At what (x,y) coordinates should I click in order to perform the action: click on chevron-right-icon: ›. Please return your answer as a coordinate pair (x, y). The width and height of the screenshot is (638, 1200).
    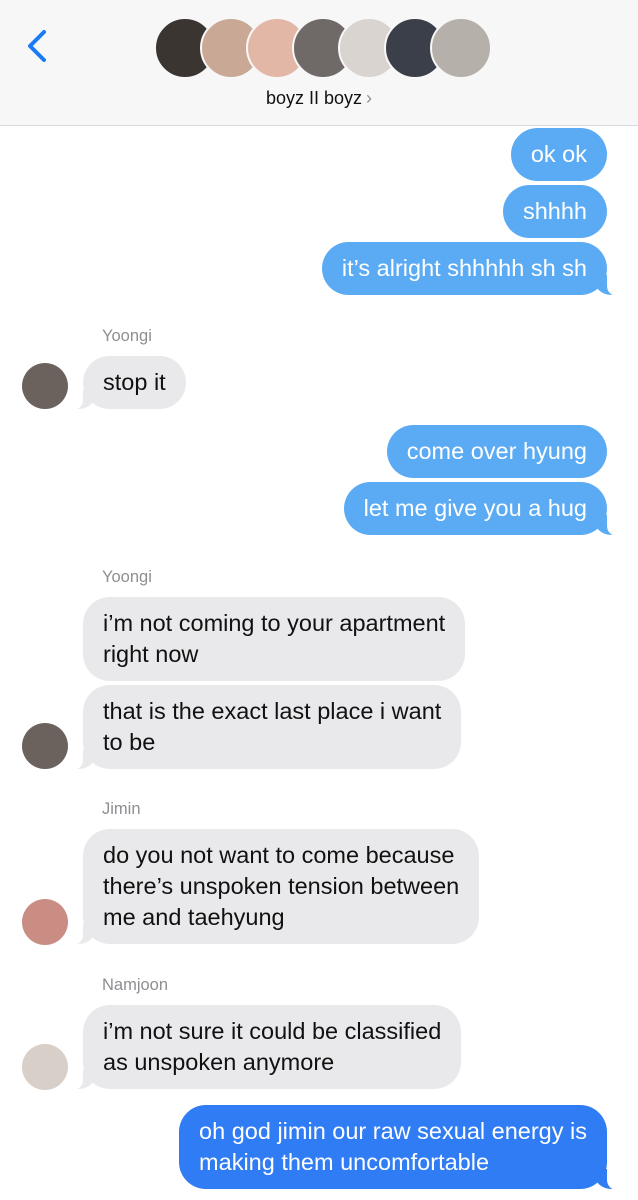
    Looking at the image, I should click on (369, 98).